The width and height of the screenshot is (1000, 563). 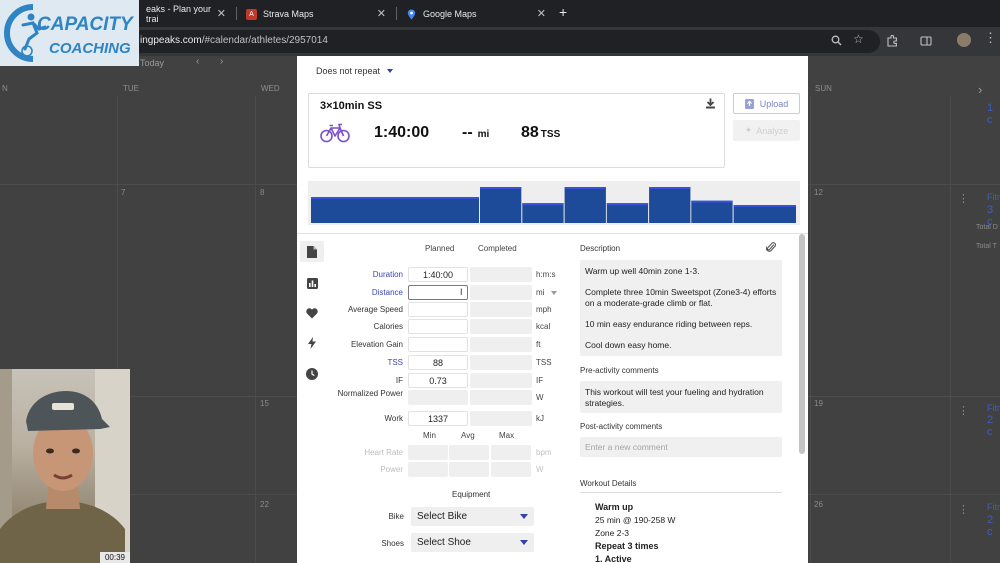 What do you see at coordinates (438, 418) in the screenshot?
I see `work-planned-input: 1337` at bounding box center [438, 418].